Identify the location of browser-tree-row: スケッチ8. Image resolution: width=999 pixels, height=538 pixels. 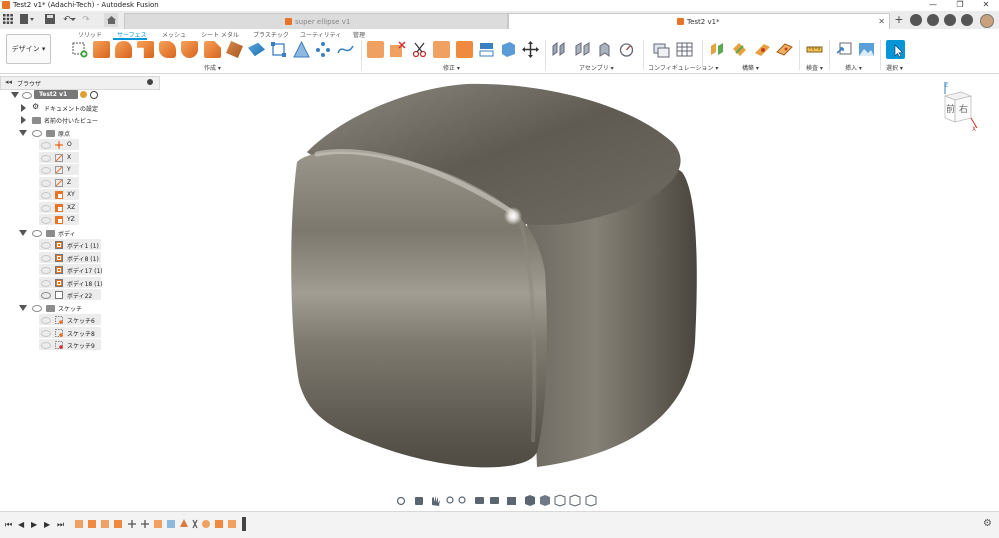
(80, 333).